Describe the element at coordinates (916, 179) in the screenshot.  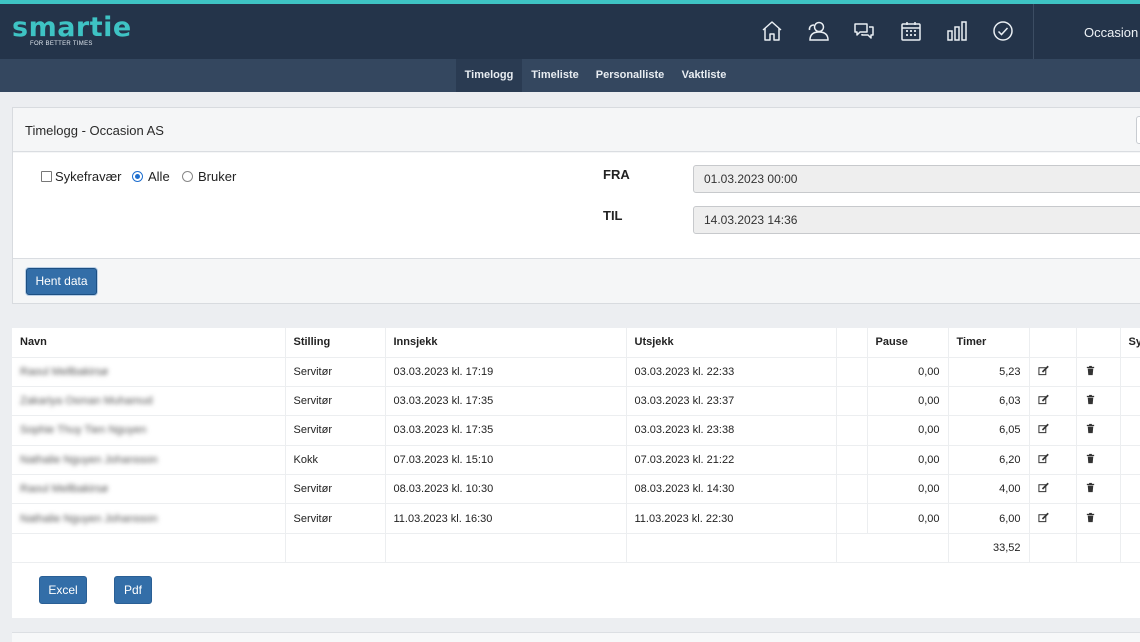
I see `from-date-input: 01.03.2023 00:00` at that location.